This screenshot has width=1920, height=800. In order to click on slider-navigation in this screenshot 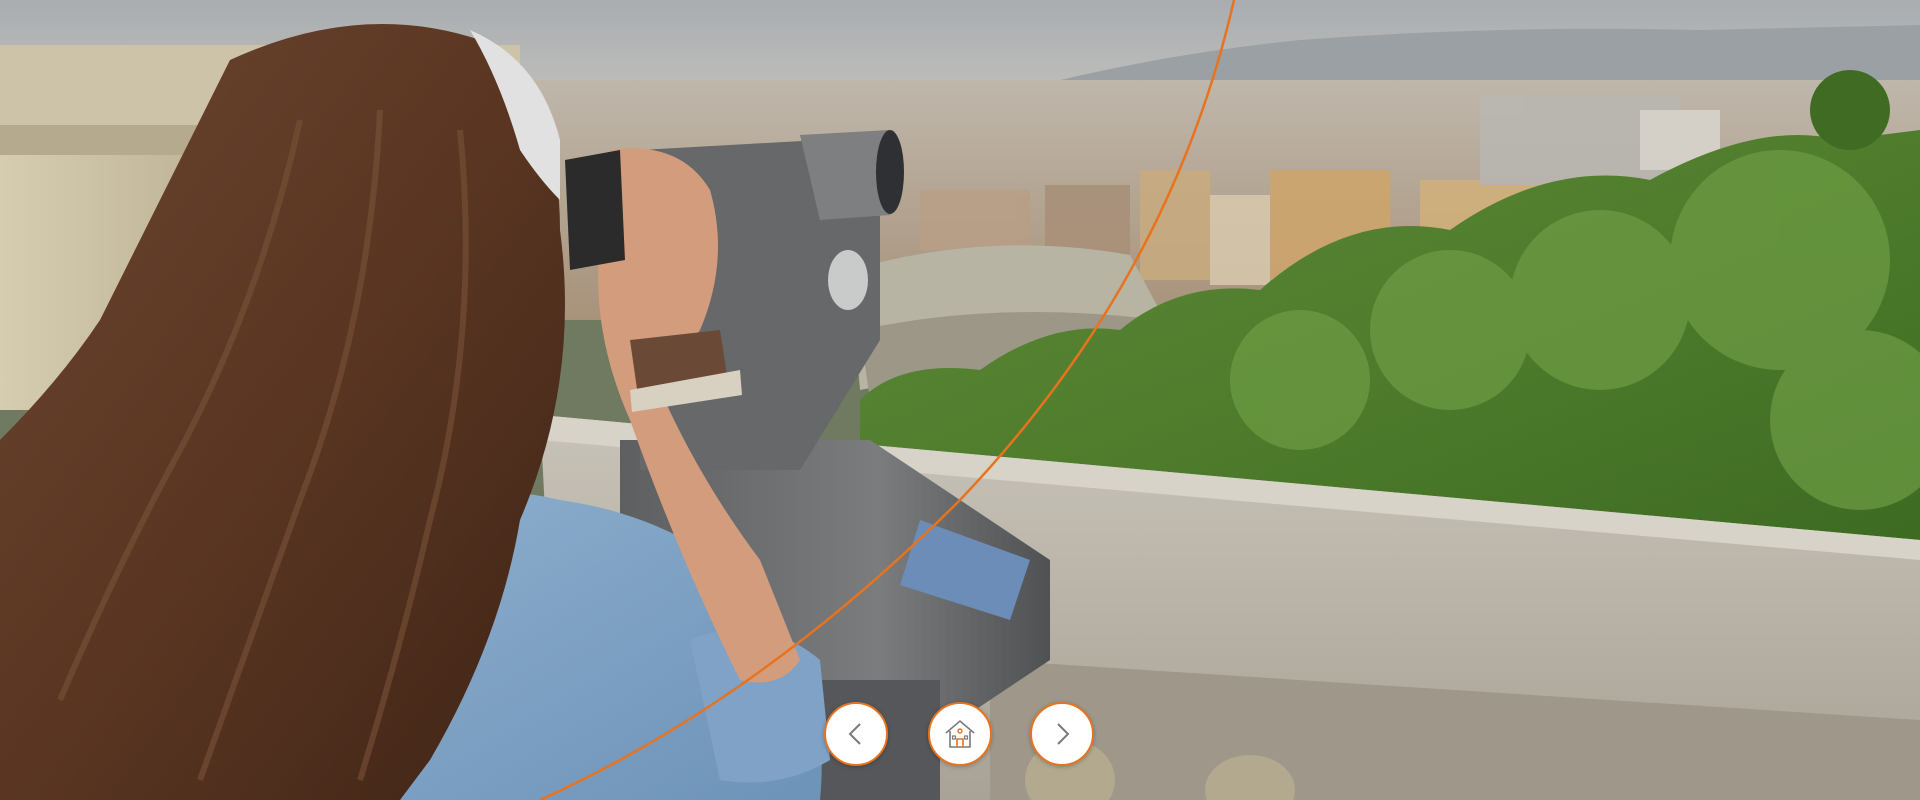, I will do `click(960, 736)`.